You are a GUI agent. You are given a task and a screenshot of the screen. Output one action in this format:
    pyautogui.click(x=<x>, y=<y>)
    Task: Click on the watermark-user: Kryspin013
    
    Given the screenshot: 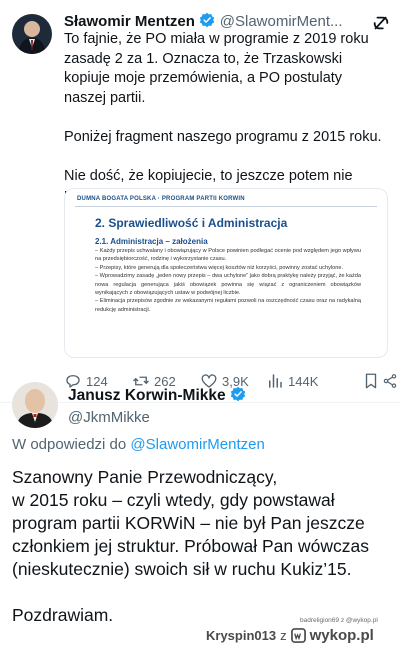 What is the action you would take?
    pyautogui.click(x=241, y=635)
    